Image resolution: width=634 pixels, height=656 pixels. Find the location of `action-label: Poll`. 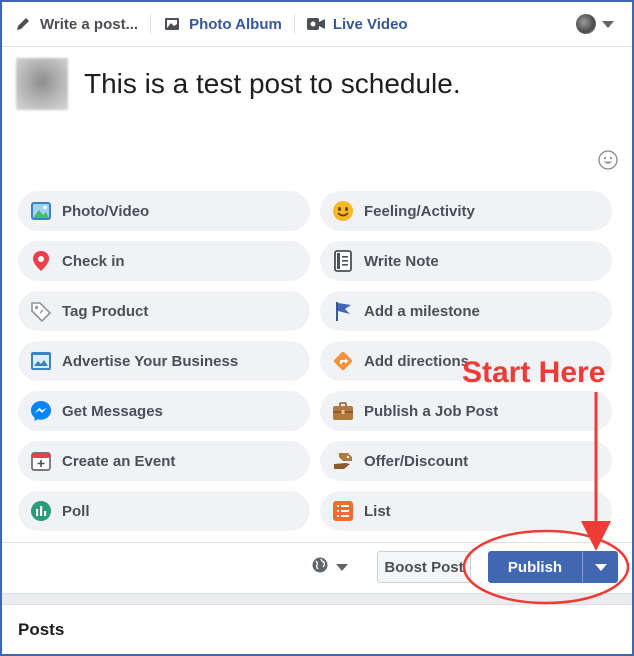

action-label: Poll is located at coordinates (76, 511).